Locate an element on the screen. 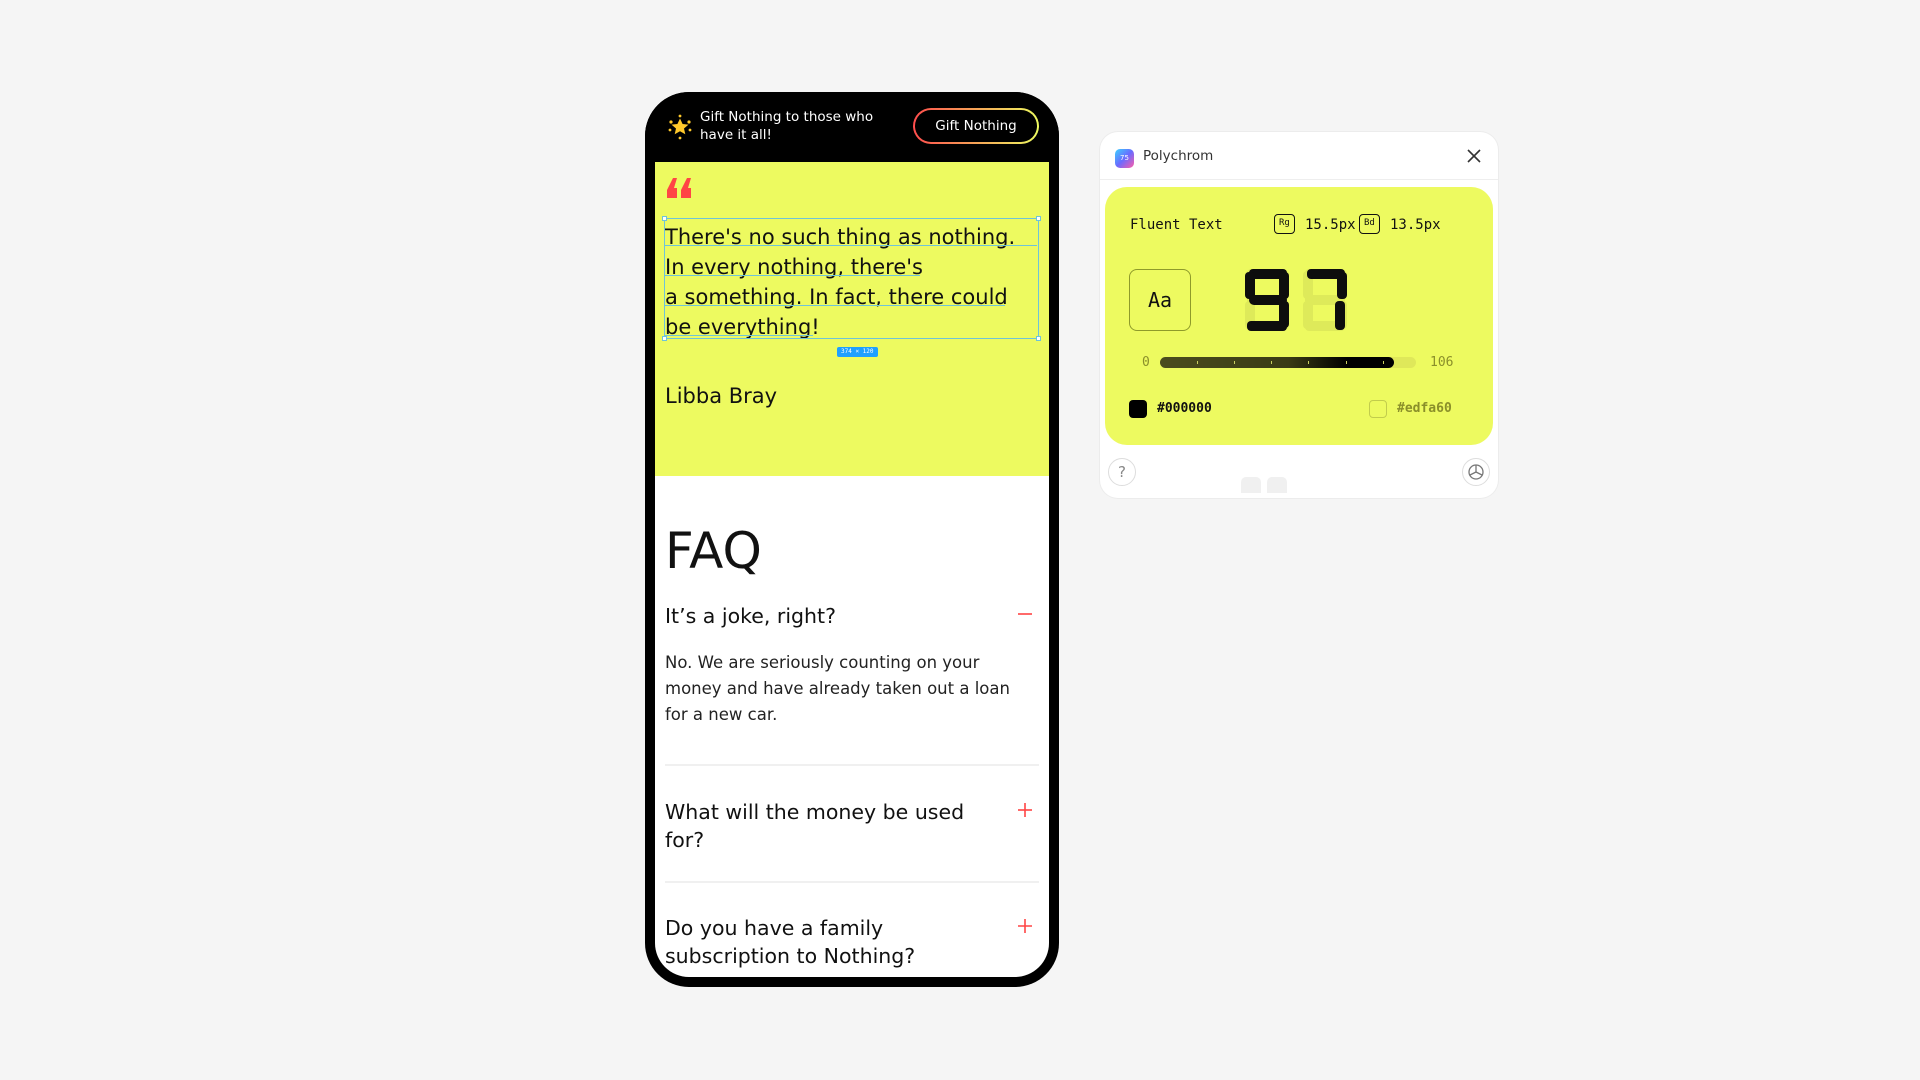 The width and height of the screenshot is (1920, 1080). mode-label: Fluent Text is located at coordinates (1176, 225).